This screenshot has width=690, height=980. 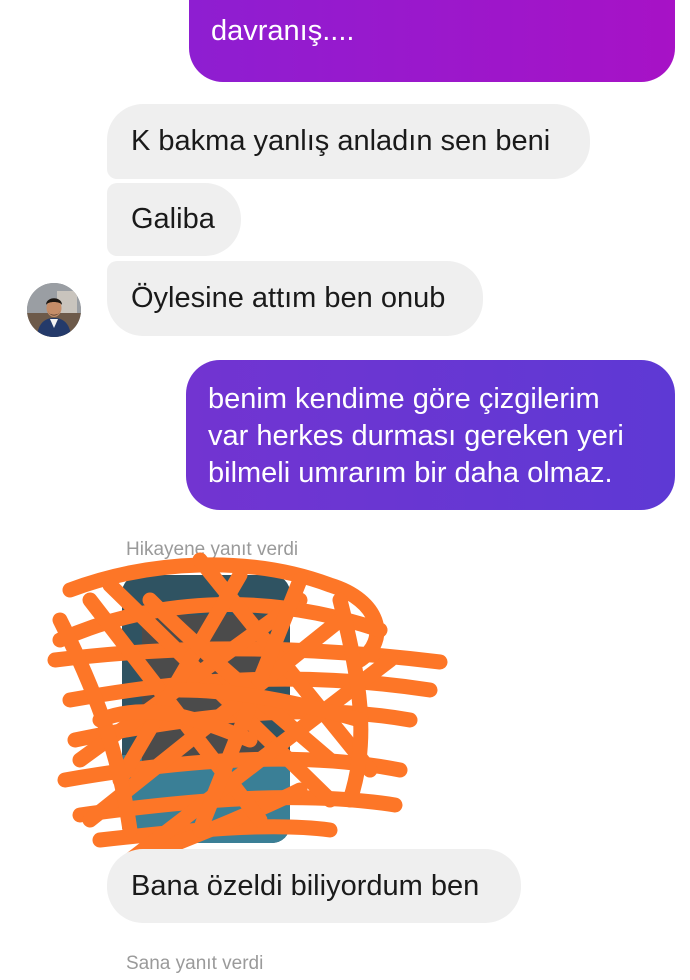 I want to click on incoming-message: Bana özeldi biliyordum ben, so click(x=314, y=886).